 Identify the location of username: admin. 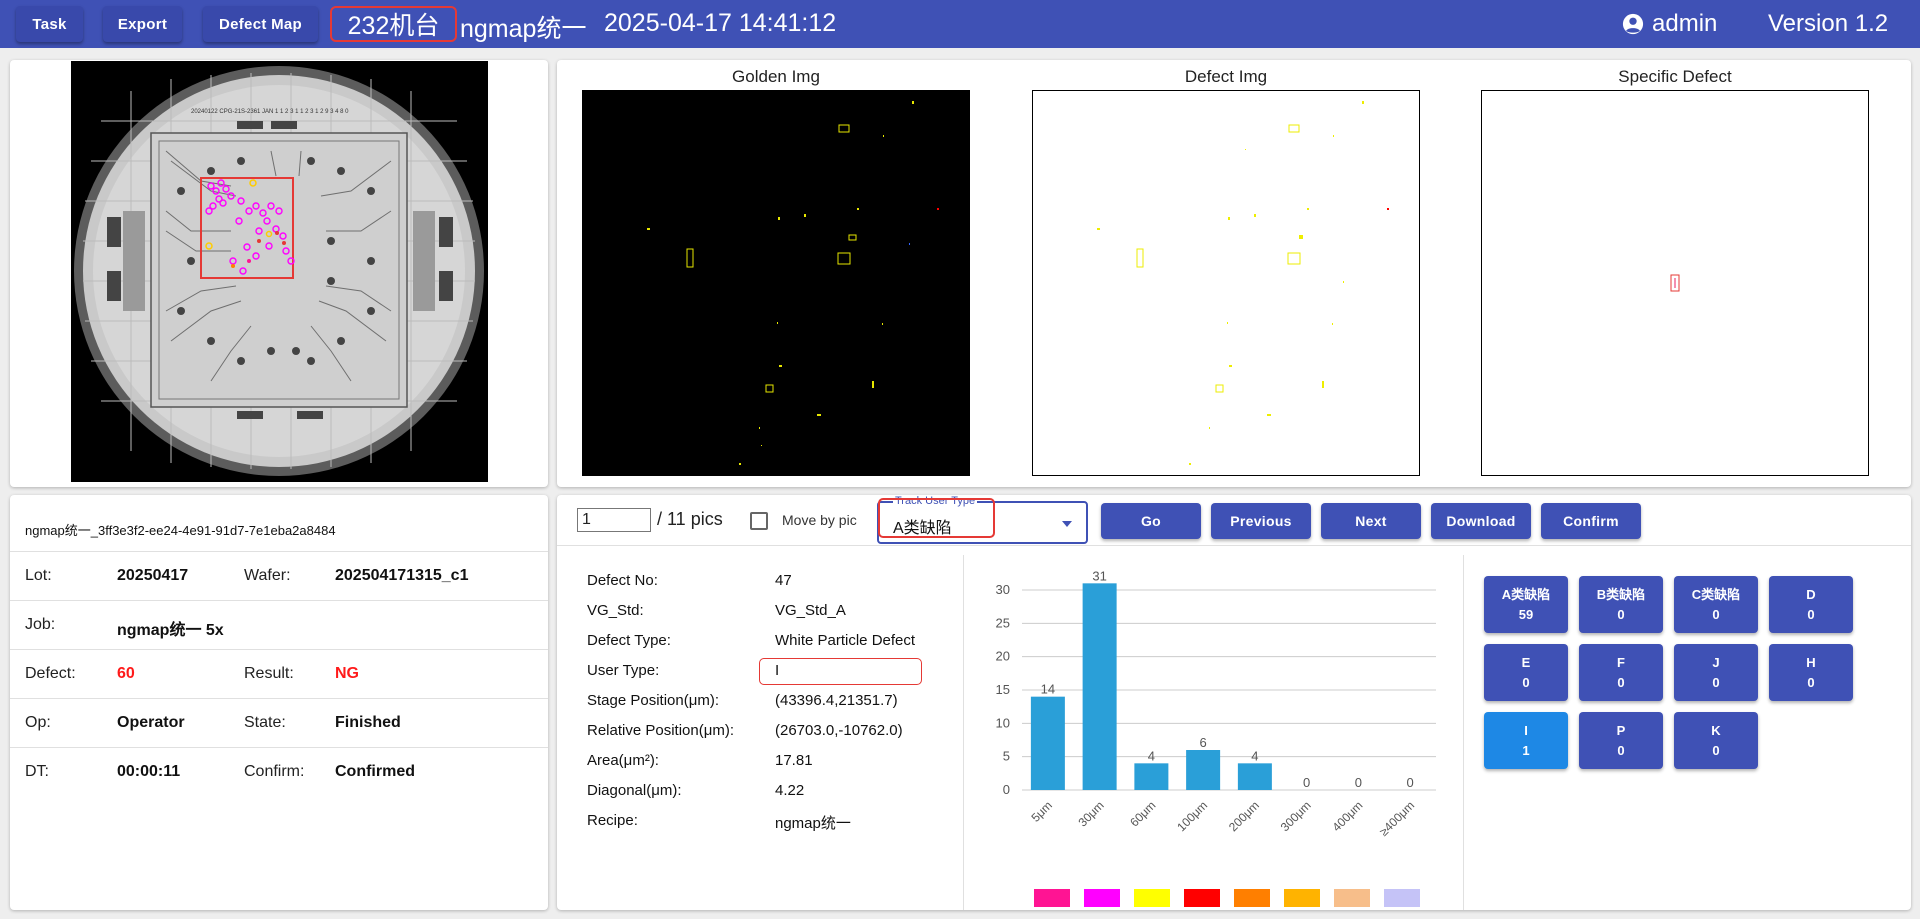
(1685, 23).